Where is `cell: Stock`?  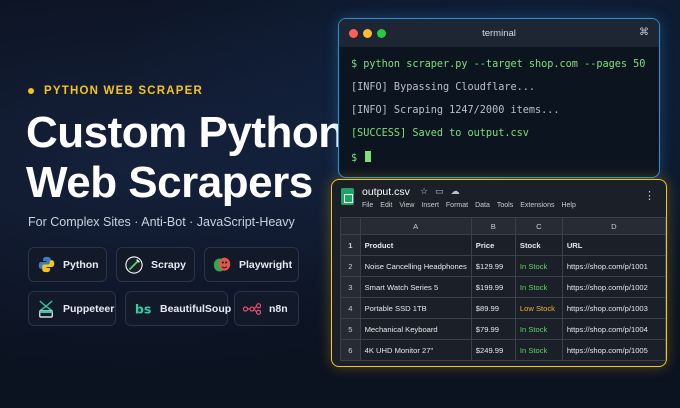
cell: Stock is located at coordinates (538, 245).